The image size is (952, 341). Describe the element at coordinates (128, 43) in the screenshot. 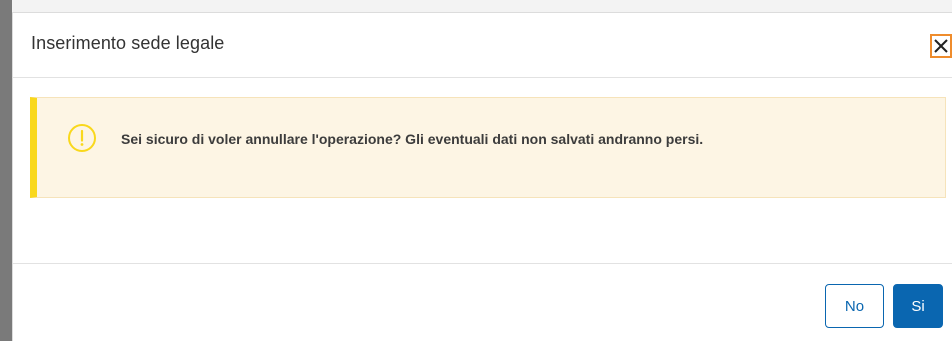

I see `dialog-title: Inserimento sede legale` at that location.